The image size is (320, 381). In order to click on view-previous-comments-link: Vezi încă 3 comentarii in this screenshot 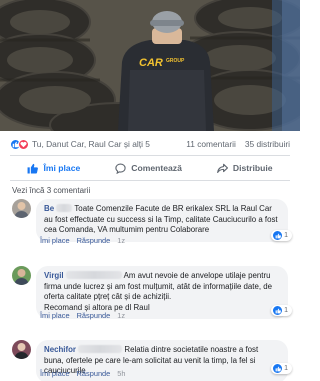, I will do `click(51, 190)`.